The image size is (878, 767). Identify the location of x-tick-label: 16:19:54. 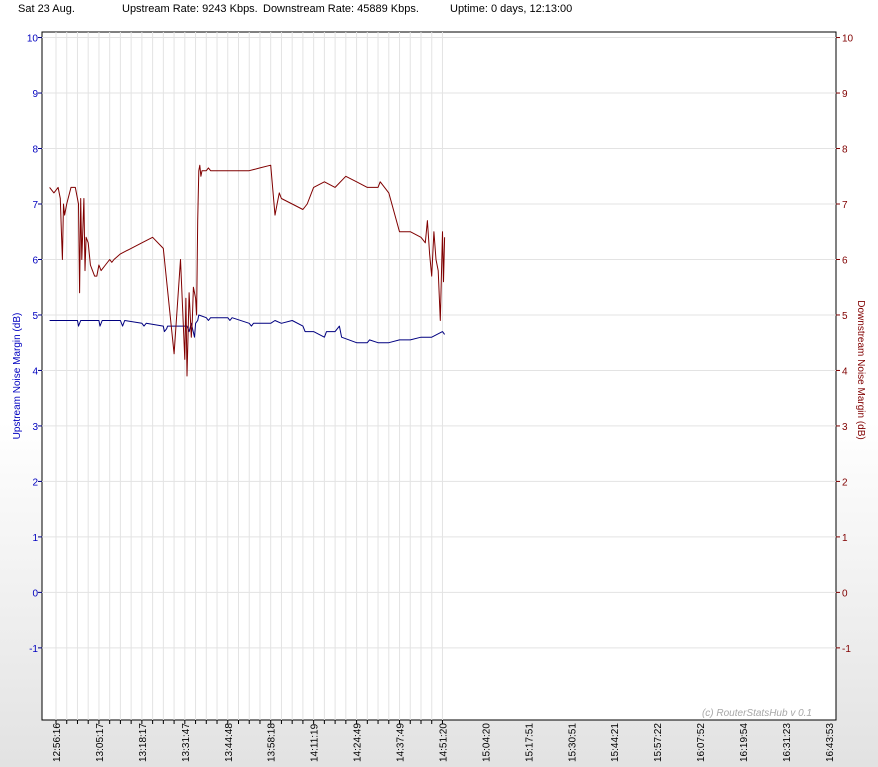
(744, 742).